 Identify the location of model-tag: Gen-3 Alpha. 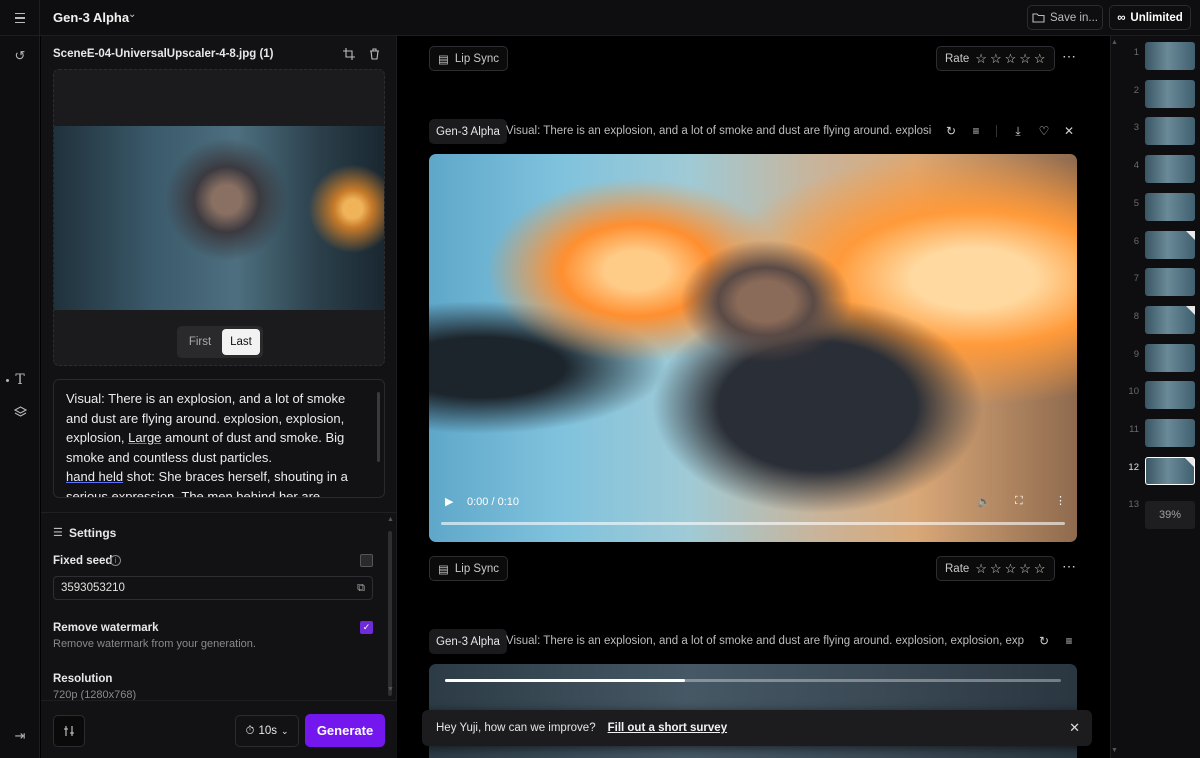
(468, 131).